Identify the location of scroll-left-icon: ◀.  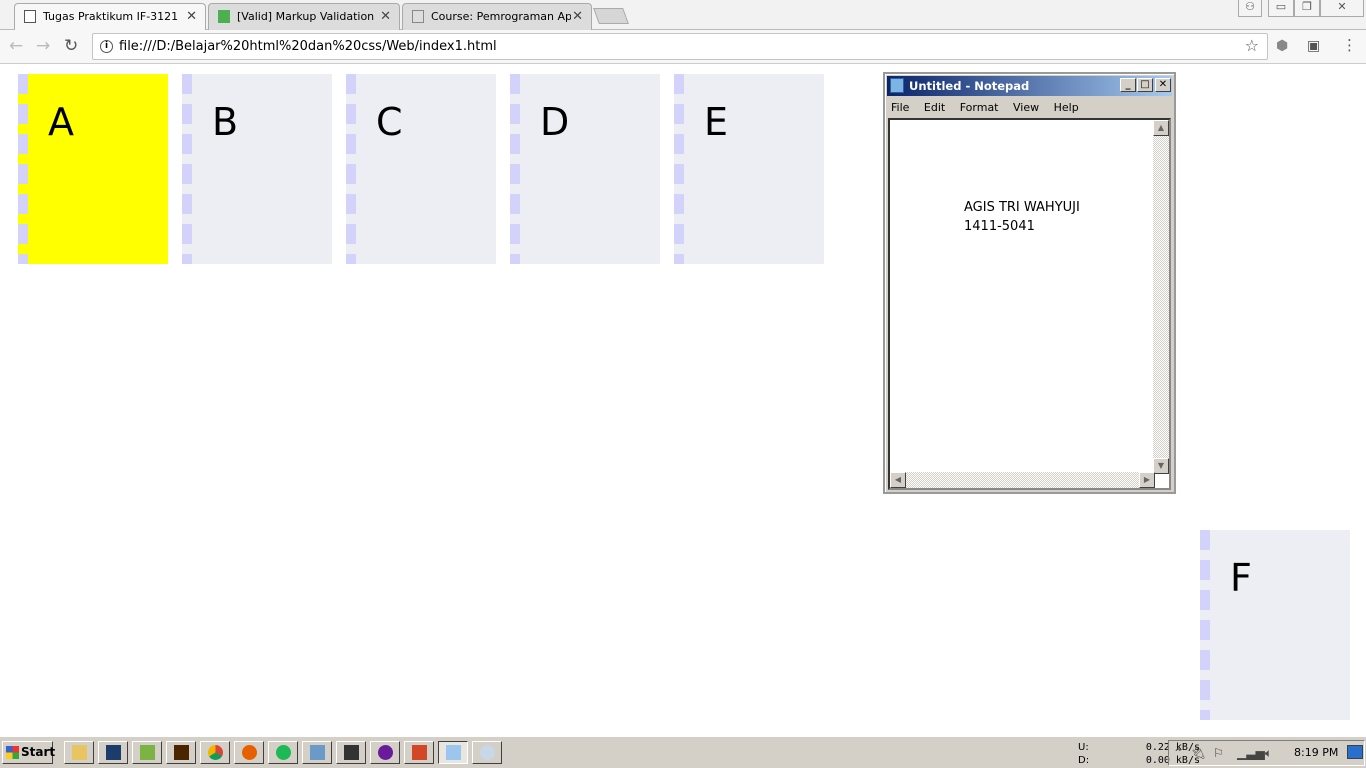
(898, 480).